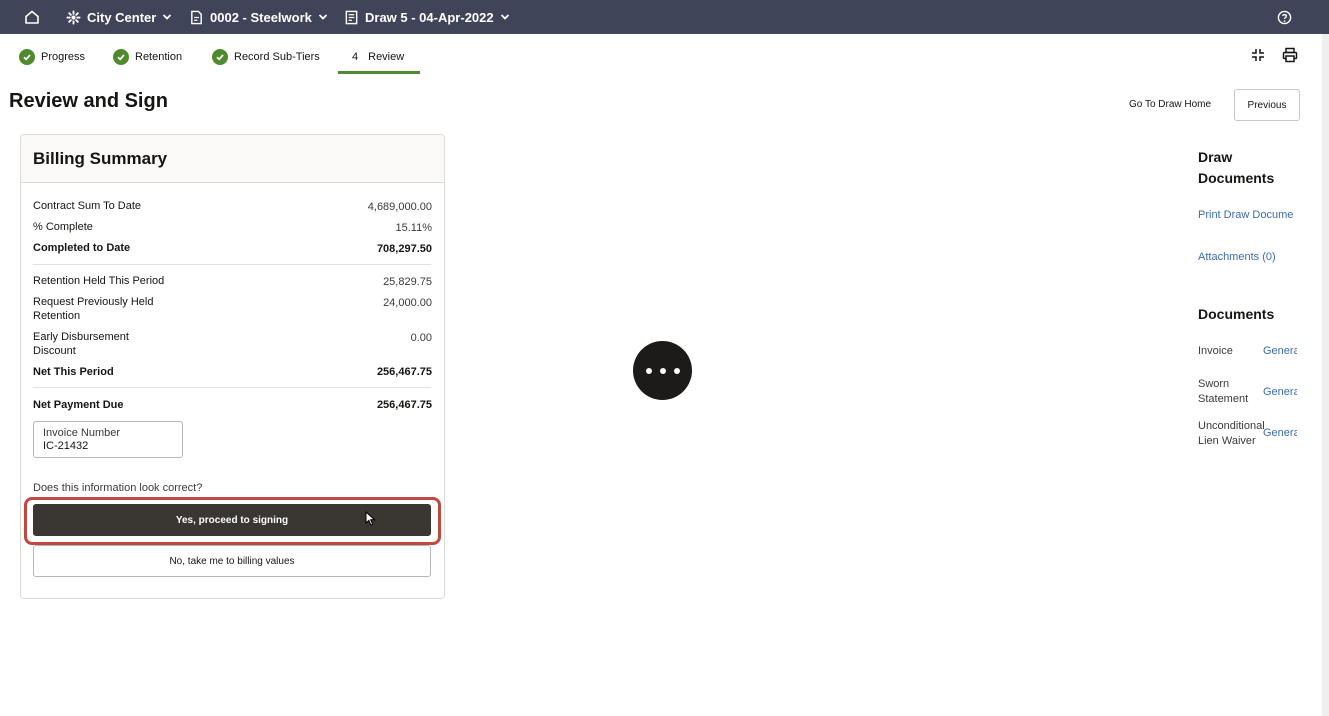 The image size is (1329, 716). Describe the element at coordinates (232, 159) in the screenshot. I see `card-header: Billing Summary` at that location.